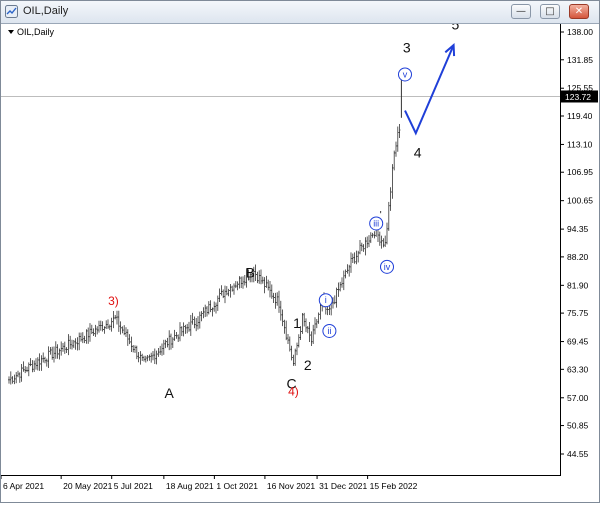  I want to click on maximize-button: □, so click(550, 11).